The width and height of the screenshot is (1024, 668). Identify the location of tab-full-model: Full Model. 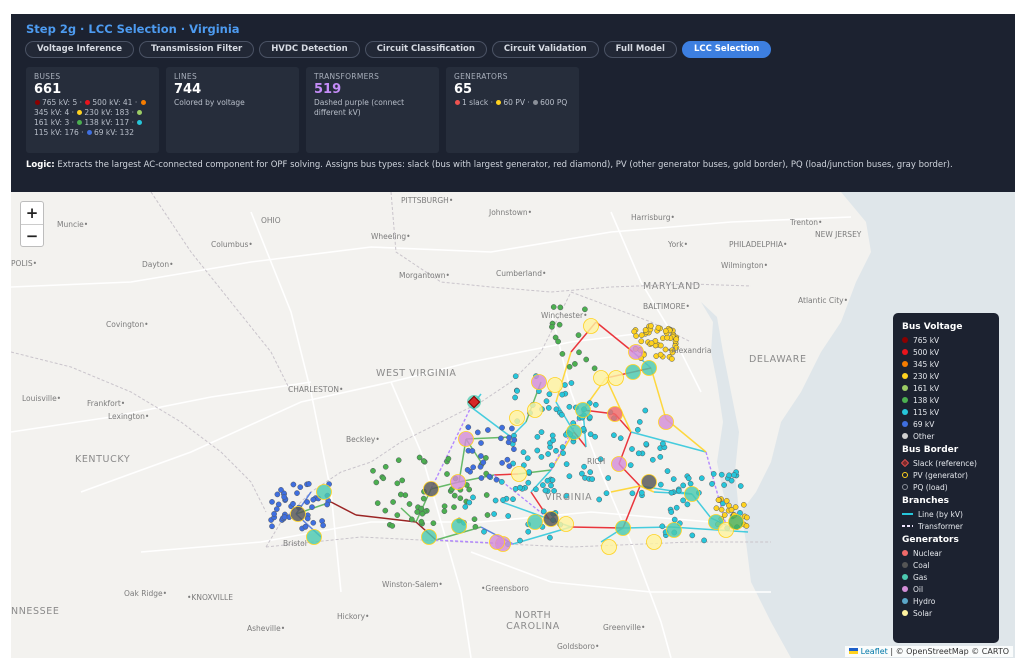
(640, 49).